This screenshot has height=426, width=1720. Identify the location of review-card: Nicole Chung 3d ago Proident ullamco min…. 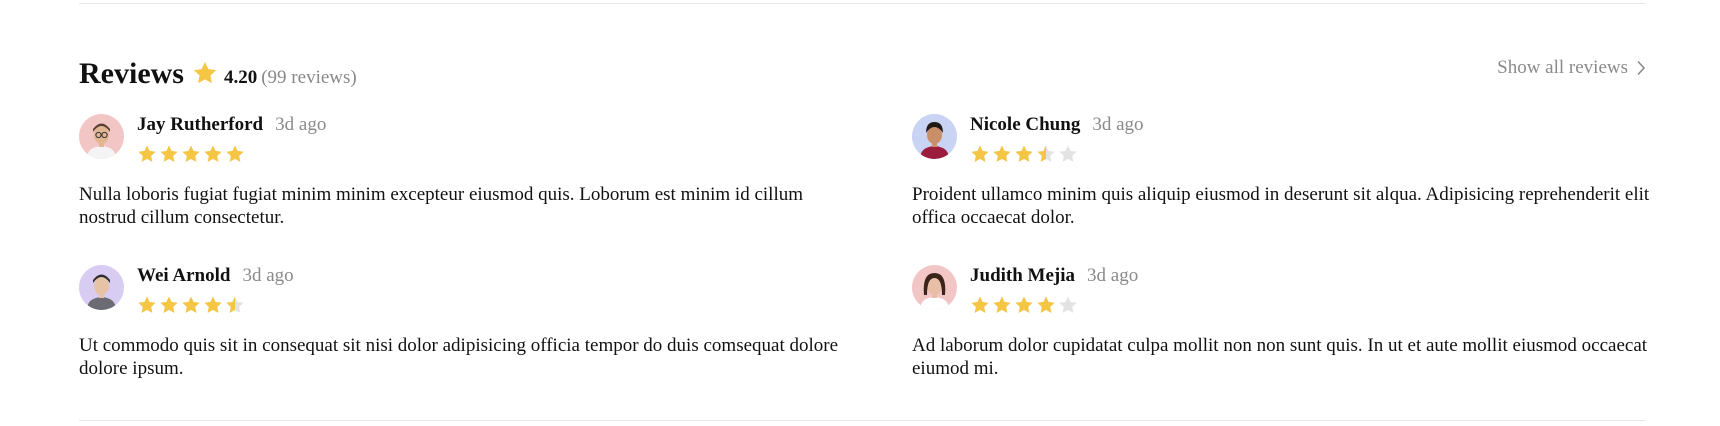
(1302, 171).